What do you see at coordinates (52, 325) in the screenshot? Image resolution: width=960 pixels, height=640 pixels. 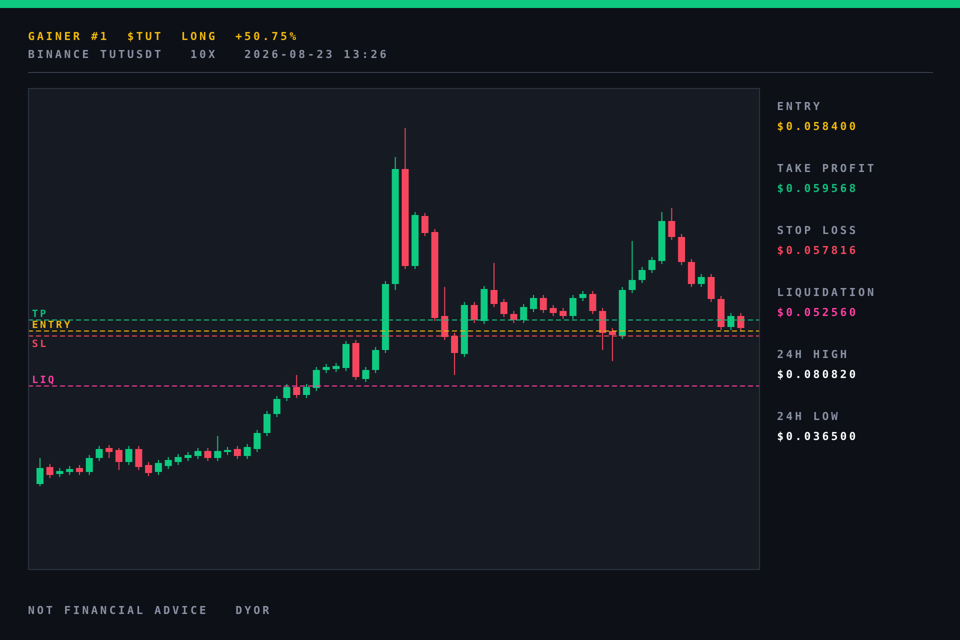 I see `price-level-label: ENTRY` at bounding box center [52, 325].